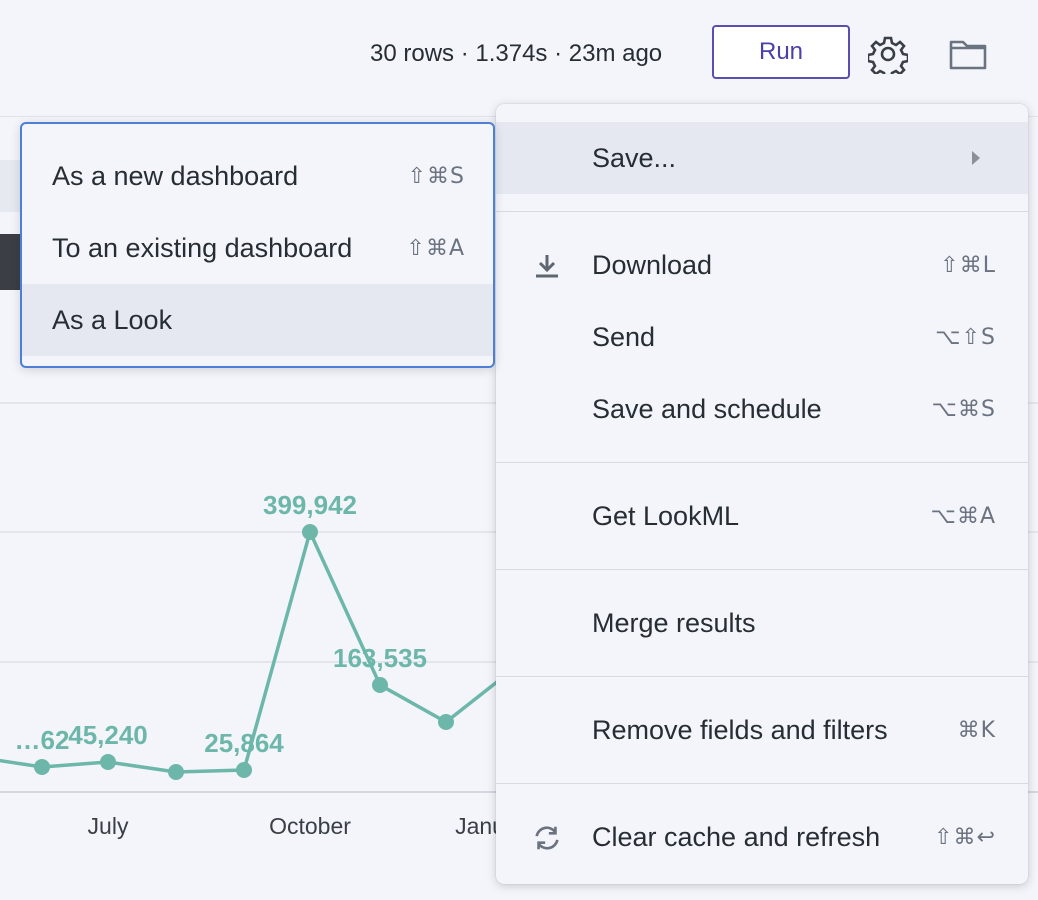  I want to click on chart-data-label: …62, so click(42, 740).